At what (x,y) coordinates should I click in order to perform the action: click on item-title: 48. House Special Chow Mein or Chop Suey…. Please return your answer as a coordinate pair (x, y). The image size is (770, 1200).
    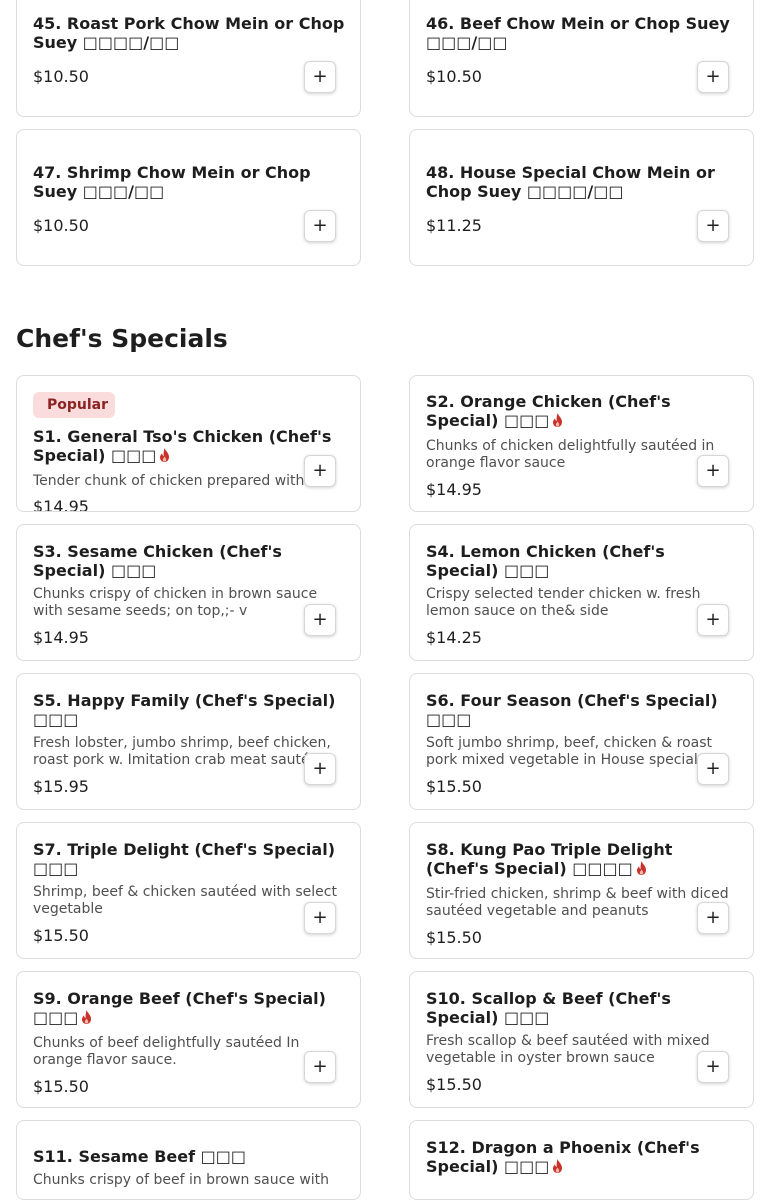
    Looking at the image, I should click on (570, 182).